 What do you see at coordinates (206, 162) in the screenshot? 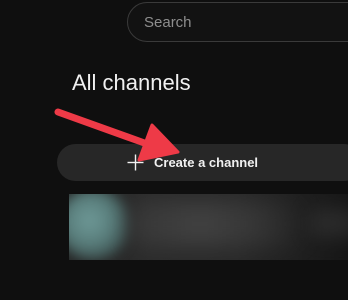
I see `create-channel-label: Create a channel` at bounding box center [206, 162].